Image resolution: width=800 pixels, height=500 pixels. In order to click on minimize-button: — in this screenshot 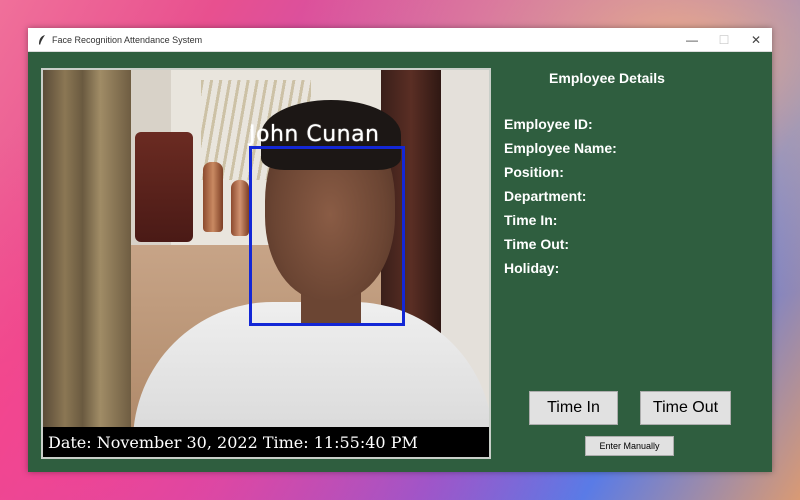, I will do `click(692, 40)`.